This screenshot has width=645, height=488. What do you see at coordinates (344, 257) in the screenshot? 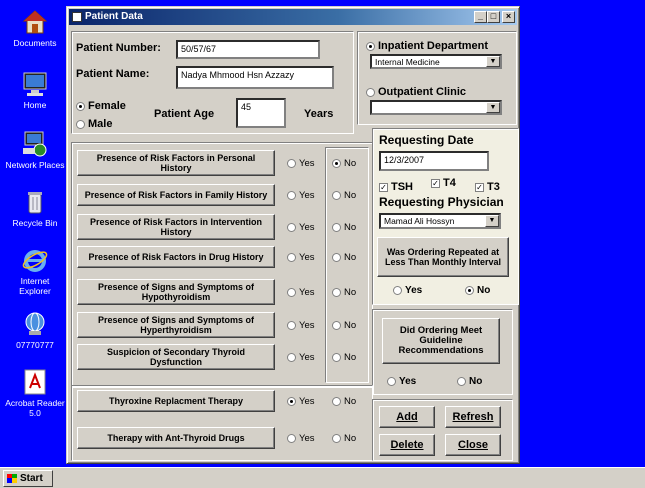
I see `risk-no-radio-3: No` at bounding box center [344, 257].